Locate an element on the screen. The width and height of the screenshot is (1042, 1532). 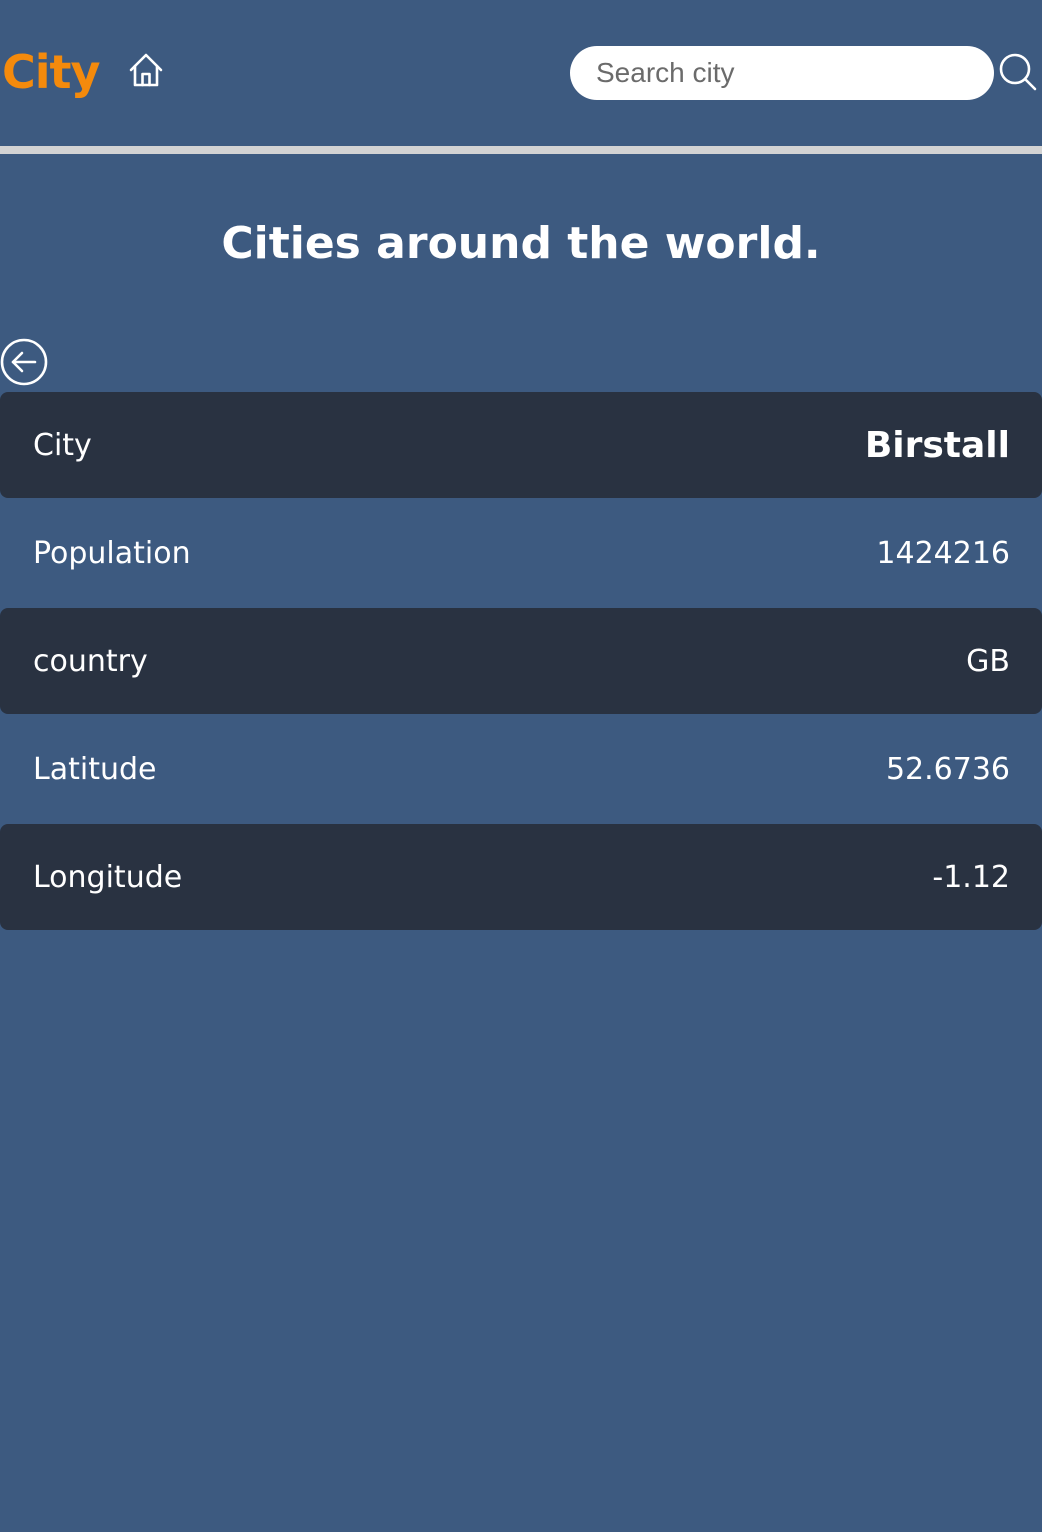
table-row: Longitude -1.12 is located at coordinates (521, 877).